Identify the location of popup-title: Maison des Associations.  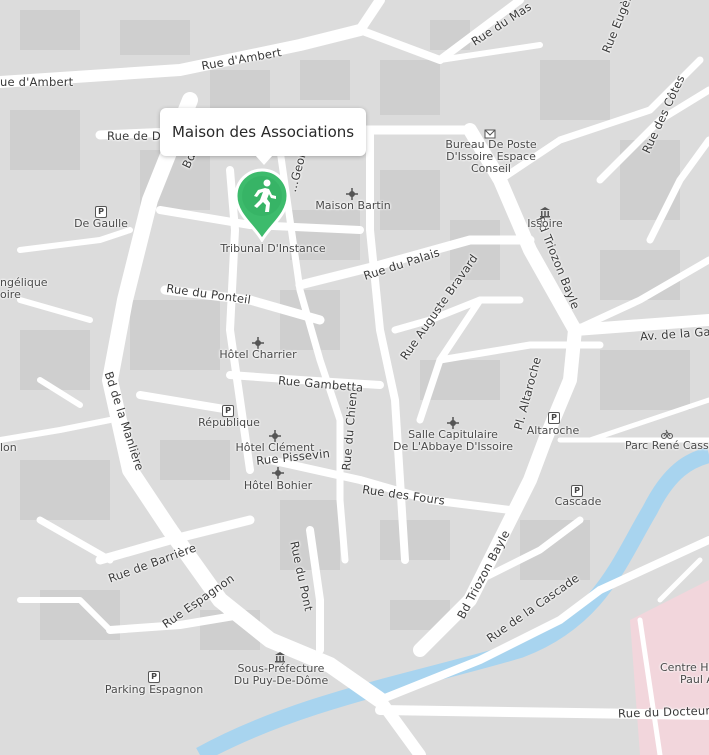
(263, 132).